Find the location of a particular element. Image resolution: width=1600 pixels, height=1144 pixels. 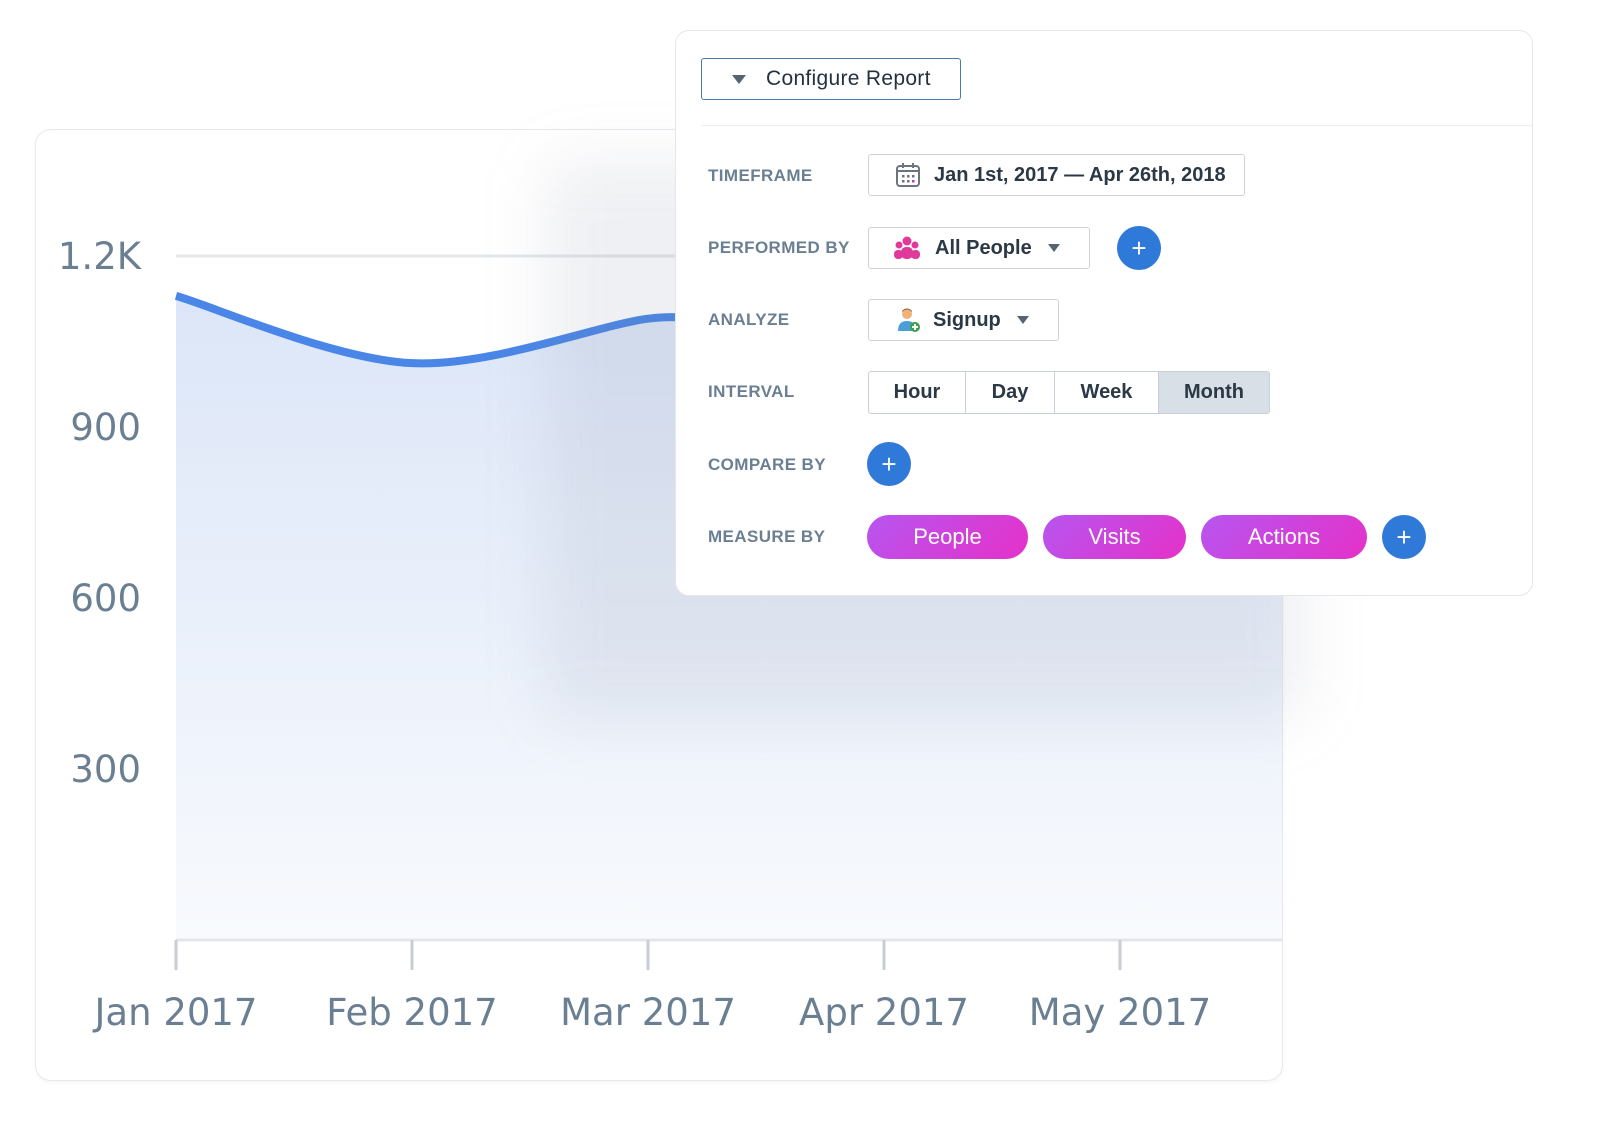

interval-option-week: Week is located at coordinates (1107, 392).